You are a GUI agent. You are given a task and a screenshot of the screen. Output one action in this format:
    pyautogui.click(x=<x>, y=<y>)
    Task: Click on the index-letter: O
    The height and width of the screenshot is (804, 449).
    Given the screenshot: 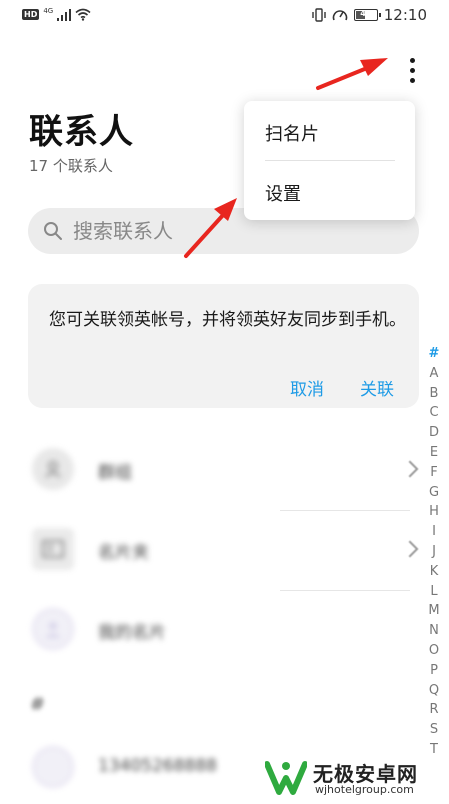 What is the action you would take?
    pyautogui.click(x=434, y=651)
    